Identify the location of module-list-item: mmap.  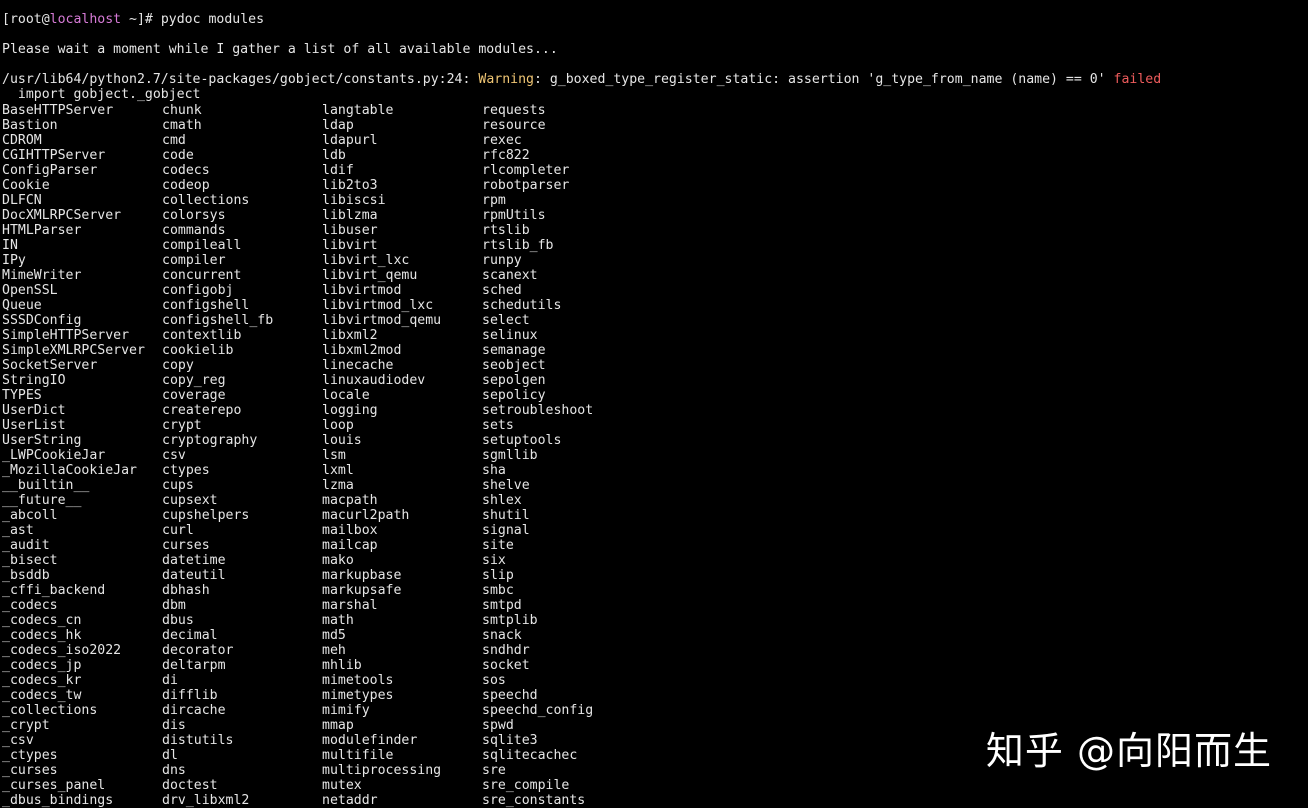
(338, 725).